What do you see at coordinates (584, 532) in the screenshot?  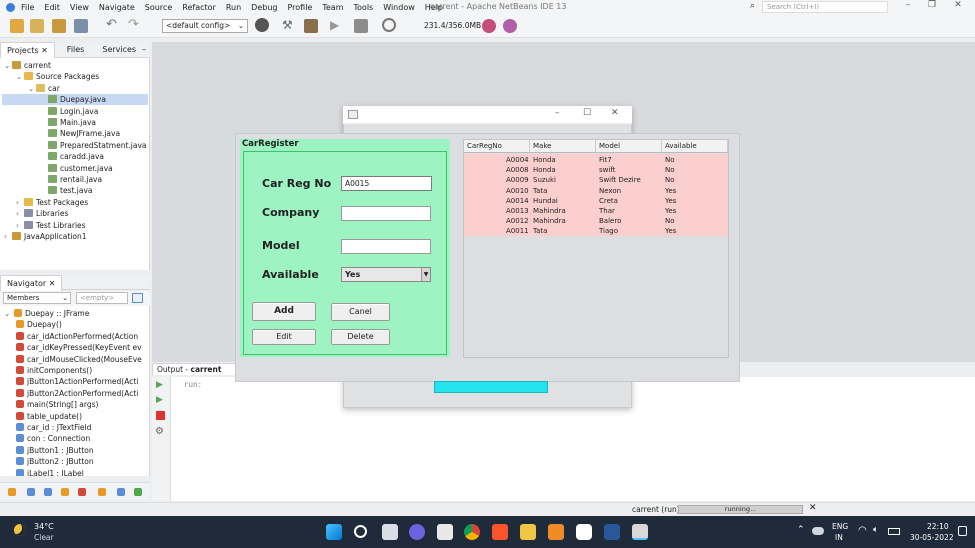 I see `security-icon` at bounding box center [584, 532].